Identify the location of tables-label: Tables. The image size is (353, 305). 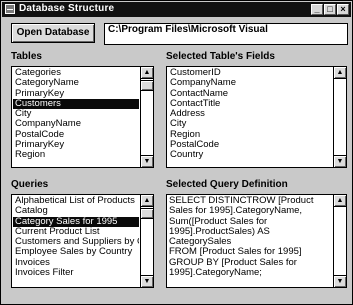
(26, 56).